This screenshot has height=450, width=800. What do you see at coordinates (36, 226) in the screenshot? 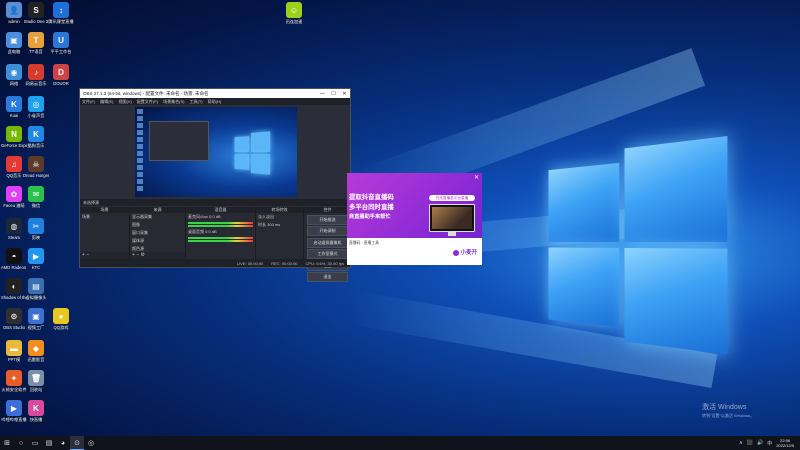
I see `jianying-icon: ✂` at bounding box center [36, 226].